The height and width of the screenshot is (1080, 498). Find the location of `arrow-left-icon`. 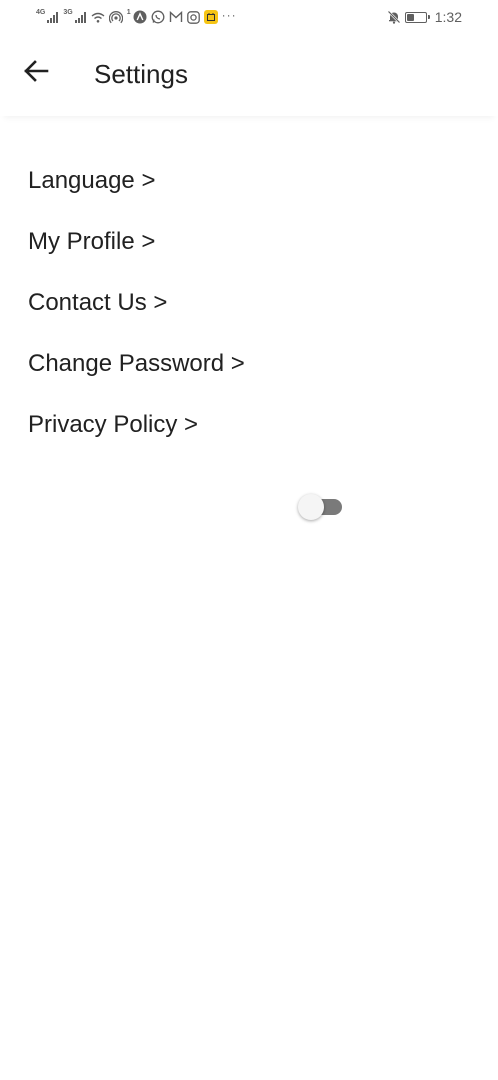

arrow-left-icon is located at coordinates (36, 73).